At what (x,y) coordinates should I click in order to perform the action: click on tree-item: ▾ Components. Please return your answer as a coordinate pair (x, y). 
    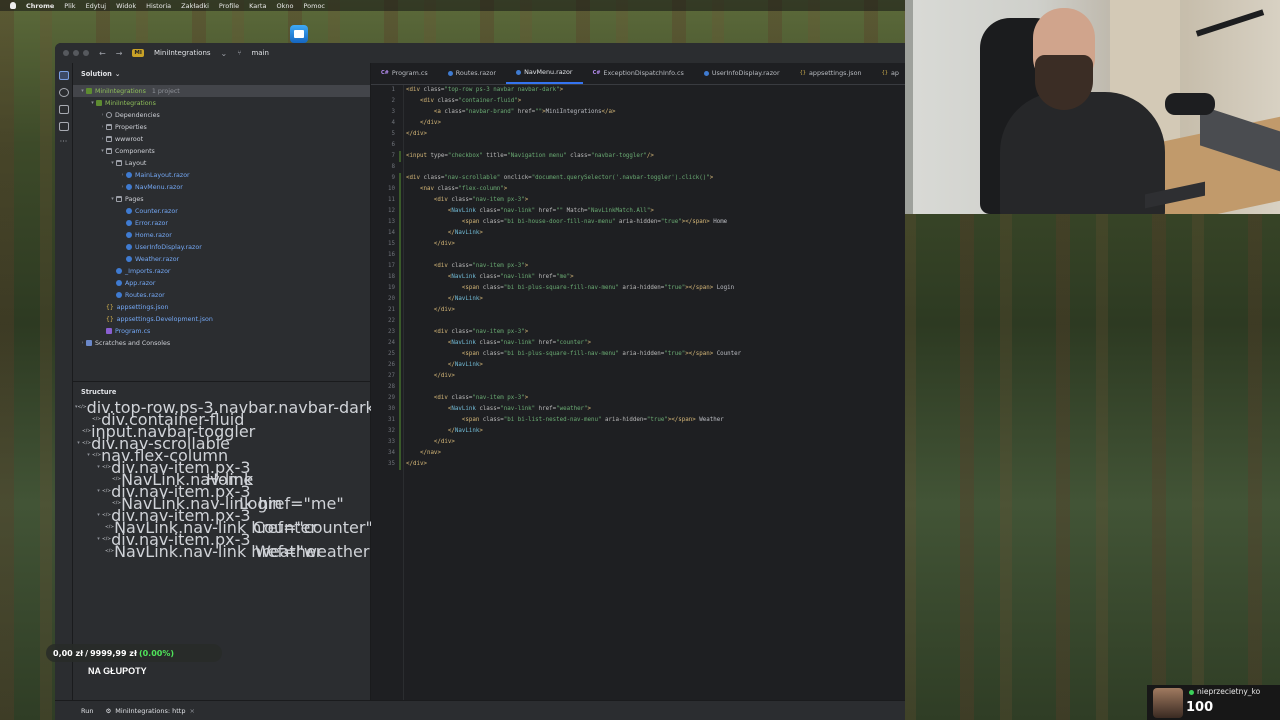
    Looking at the image, I should click on (221, 151).